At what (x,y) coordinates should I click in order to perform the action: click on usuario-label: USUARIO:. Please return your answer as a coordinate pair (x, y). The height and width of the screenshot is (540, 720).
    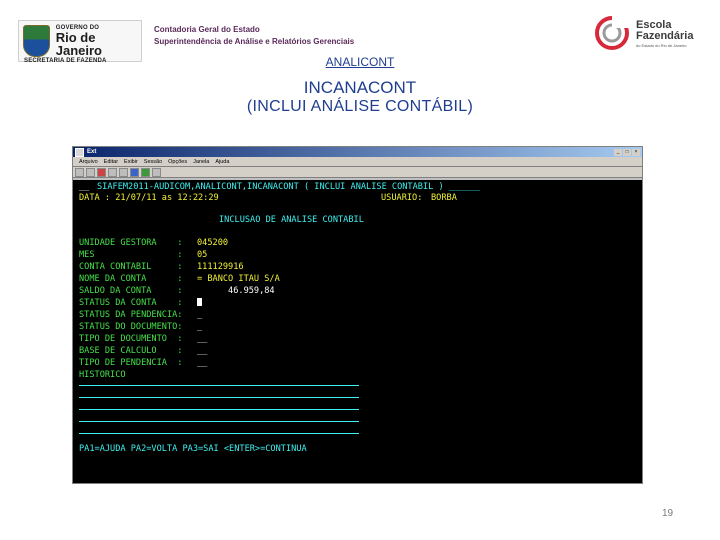
    Looking at the image, I should click on (402, 198).